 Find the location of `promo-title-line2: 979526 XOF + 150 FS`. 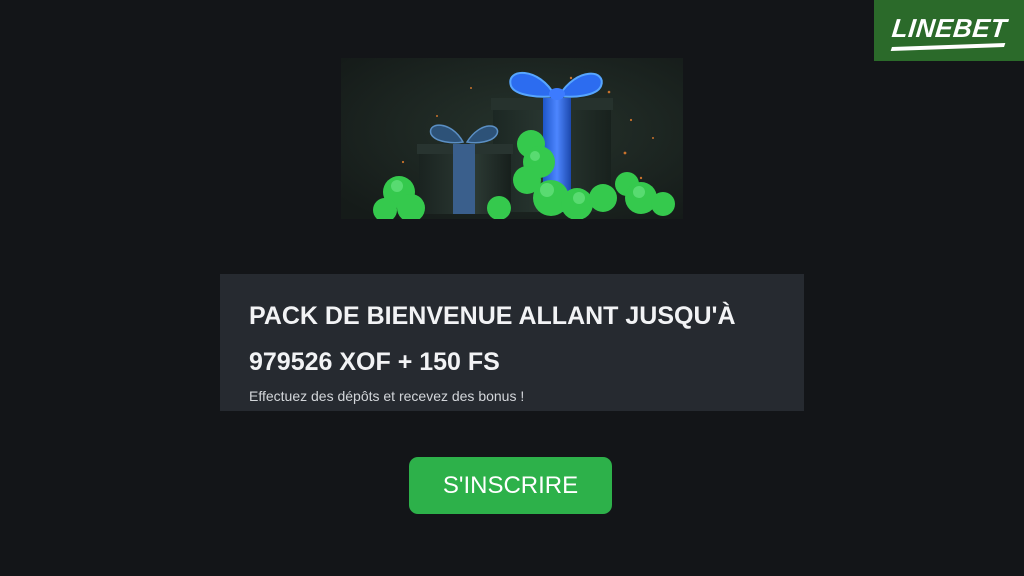

promo-title-line2: 979526 XOF + 150 FS is located at coordinates (374, 362).